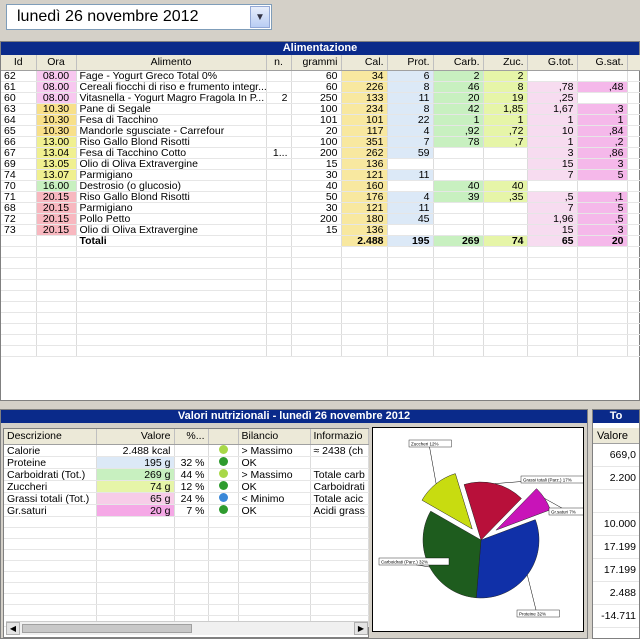 This screenshot has height=639, width=640. I want to click on food-col-header: G.sat., so click(602, 63).